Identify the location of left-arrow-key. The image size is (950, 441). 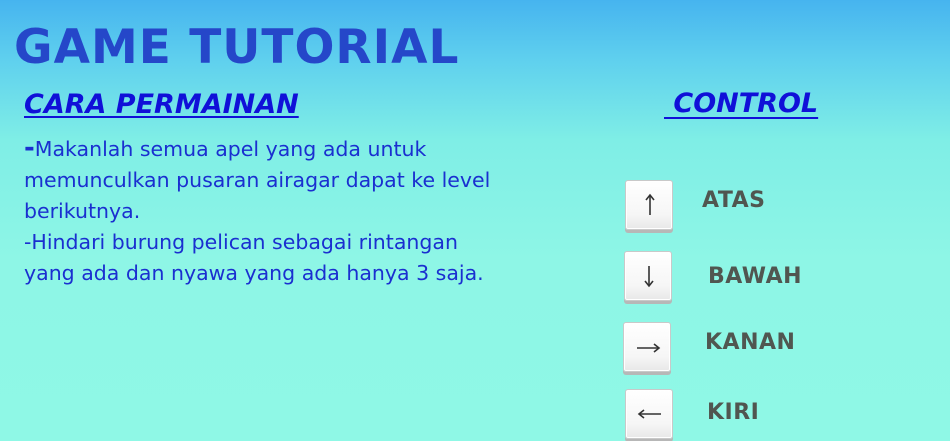
(649, 414).